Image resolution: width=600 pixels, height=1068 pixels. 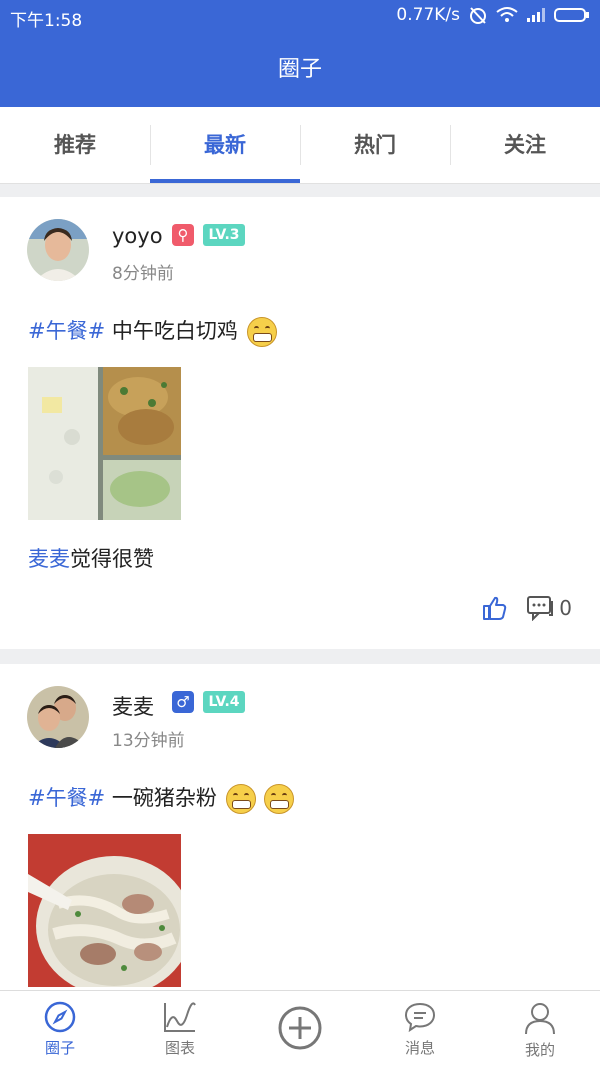 I want to click on post-content: #午餐# 中午吃白切鸡, so click(x=152, y=331).